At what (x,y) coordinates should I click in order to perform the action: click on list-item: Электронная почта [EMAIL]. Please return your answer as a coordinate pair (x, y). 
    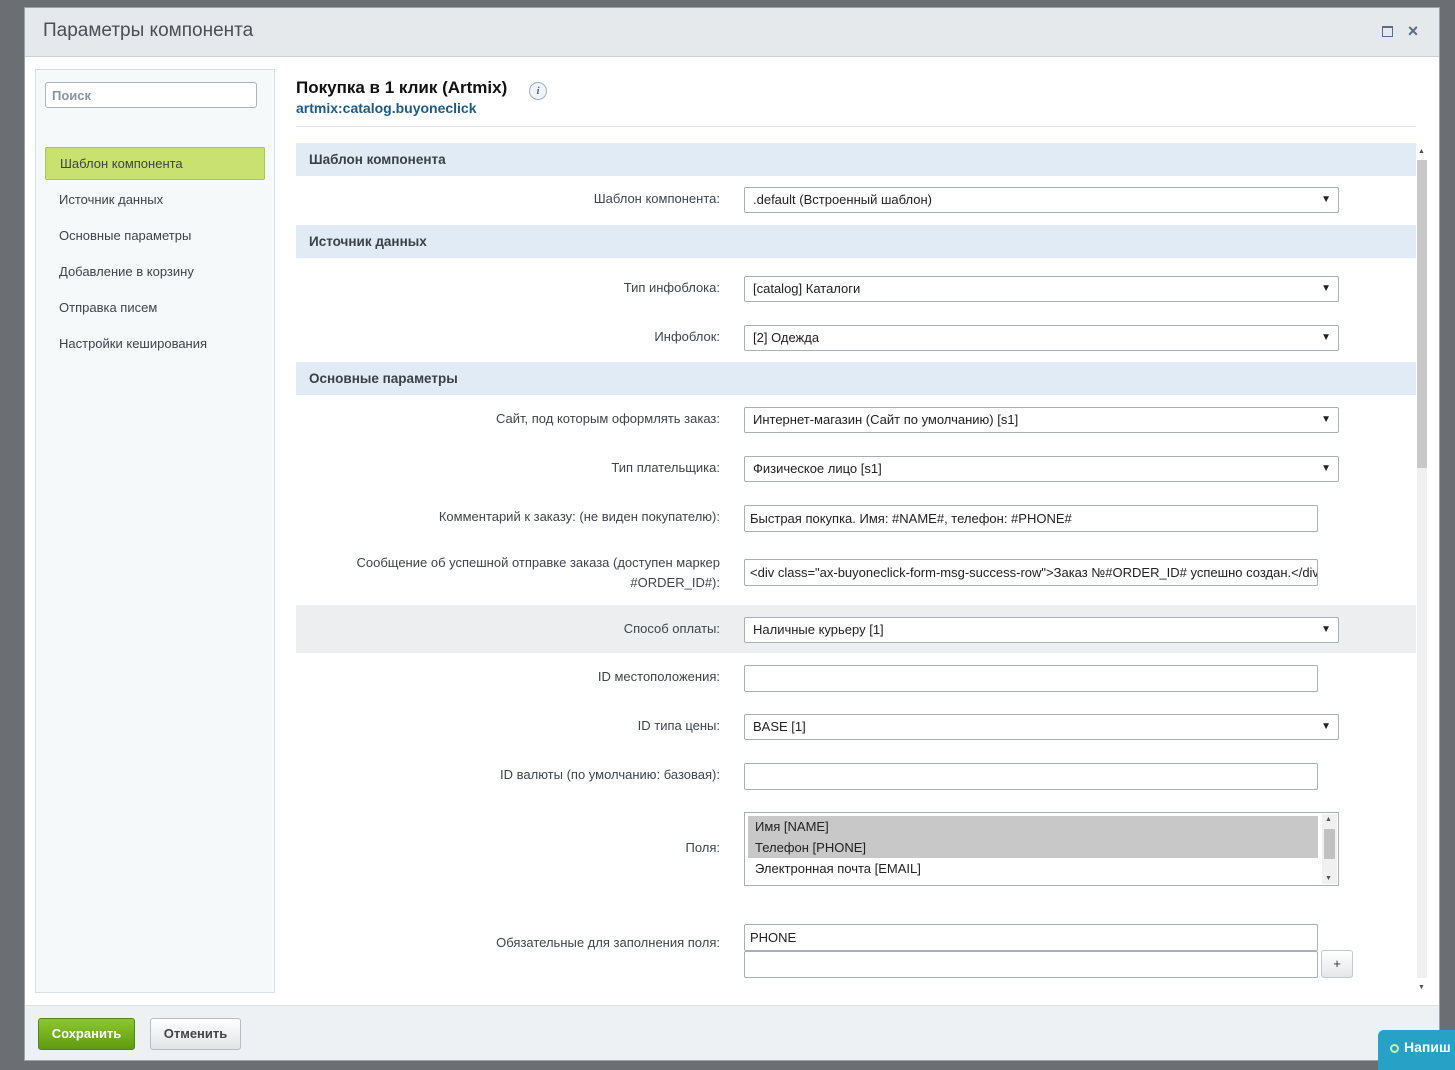
    Looking at the image, I should click on (1033, 868).